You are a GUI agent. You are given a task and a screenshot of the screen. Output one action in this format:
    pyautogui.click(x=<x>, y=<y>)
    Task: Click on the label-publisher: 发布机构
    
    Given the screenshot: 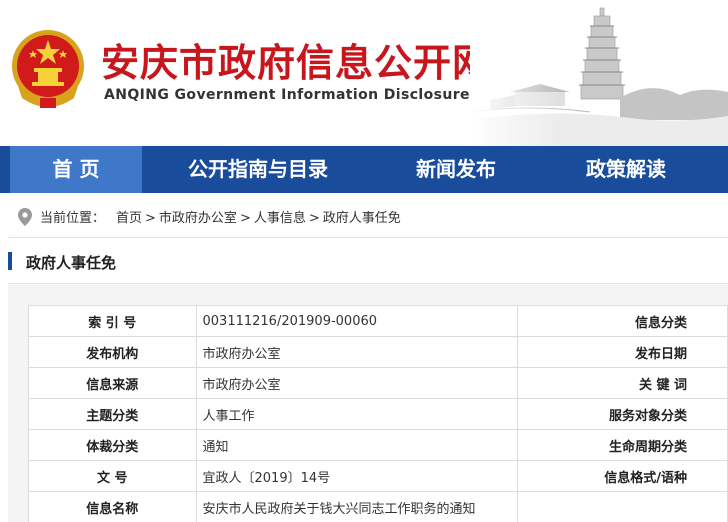 What is the action you would take?
    pyautogui.click(x=112, y=352)
    